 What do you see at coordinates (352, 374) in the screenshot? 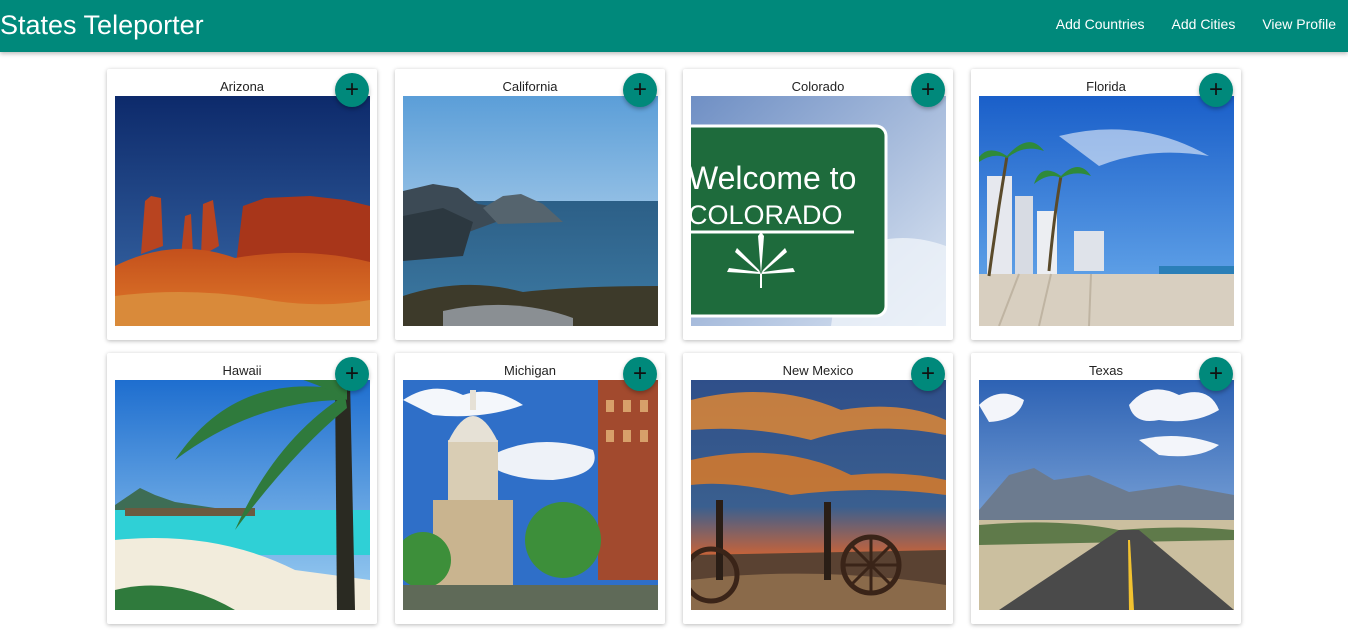
I see `add-hawaii-button: +` at bounding box center [352, 374].